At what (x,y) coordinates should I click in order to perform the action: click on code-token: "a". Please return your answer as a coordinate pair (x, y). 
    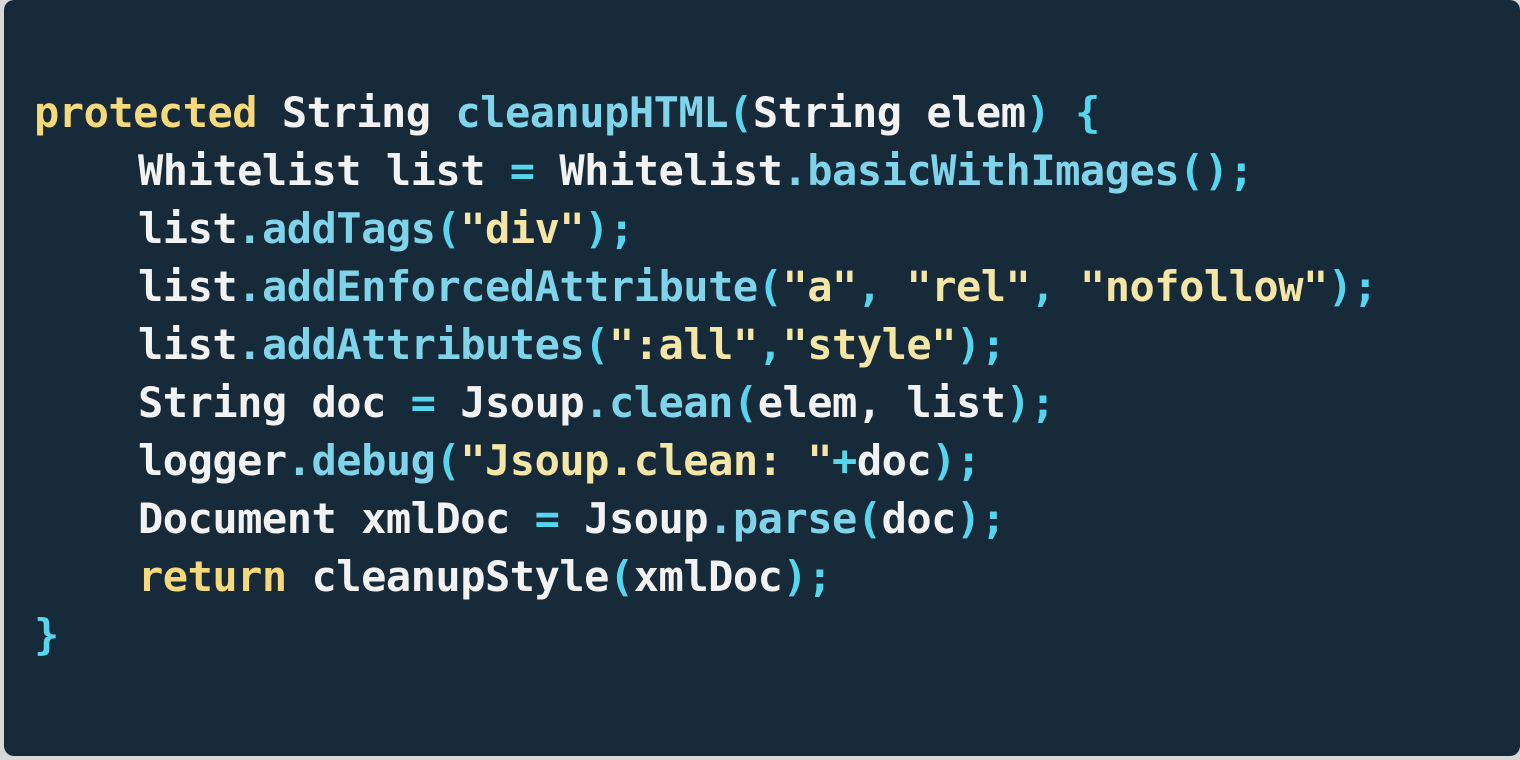
    Looking at the image, I should click on (819, 286).